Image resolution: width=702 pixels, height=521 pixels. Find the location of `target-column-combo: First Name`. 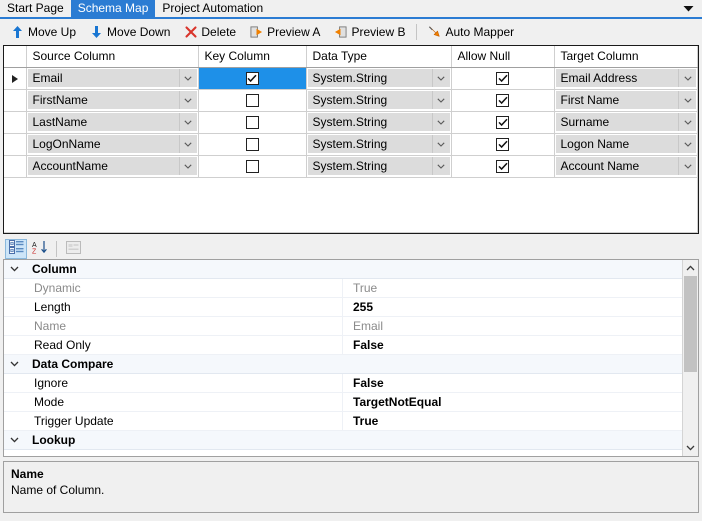

target-column-combo: First Name is located at coordinates (625, 100).